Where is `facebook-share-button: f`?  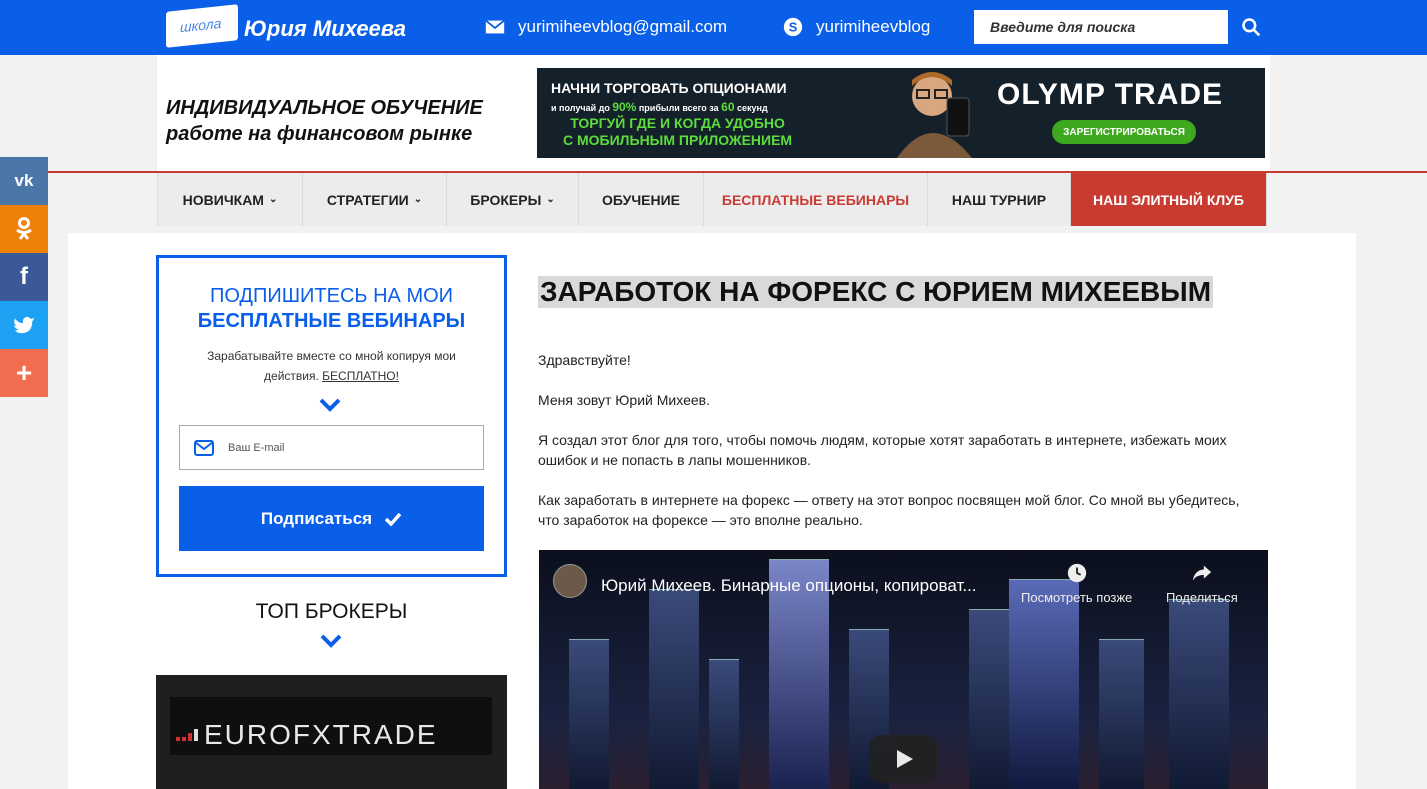 facebook-share-button: f is located at coordinates (24, 277).